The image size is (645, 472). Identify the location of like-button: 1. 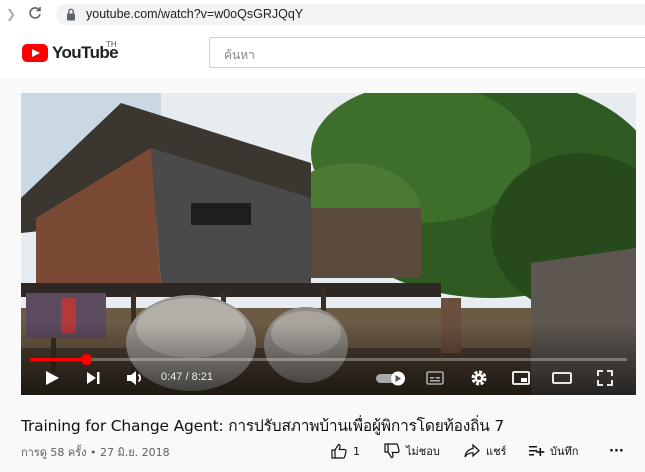
(345, 451).